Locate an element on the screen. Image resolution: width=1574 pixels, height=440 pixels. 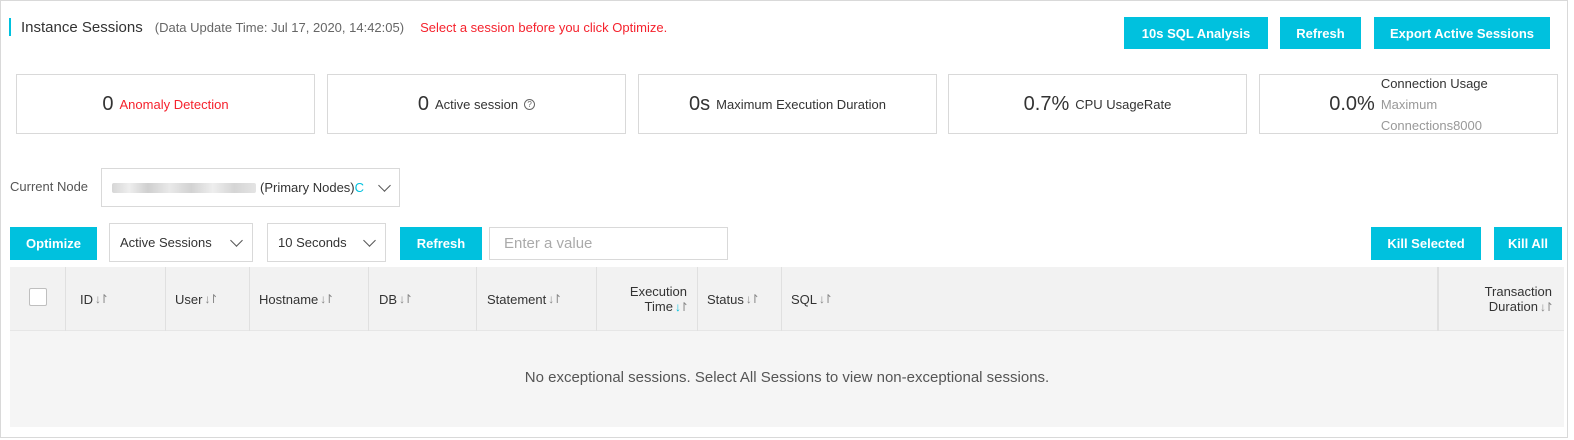
cpu-usage-card: 0.7% CPU UsageRate is located at coordinates (1097, 104).